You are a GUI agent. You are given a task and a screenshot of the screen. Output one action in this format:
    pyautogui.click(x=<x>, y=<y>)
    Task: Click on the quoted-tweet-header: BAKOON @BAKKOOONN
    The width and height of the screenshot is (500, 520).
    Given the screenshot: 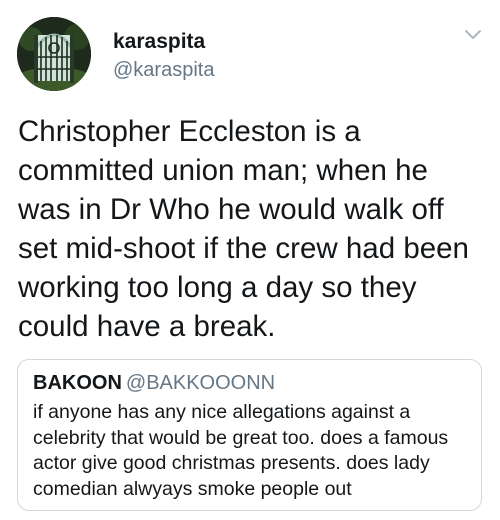 What is the action you would take?
    pyautogui.click(x=154, y=383)
    